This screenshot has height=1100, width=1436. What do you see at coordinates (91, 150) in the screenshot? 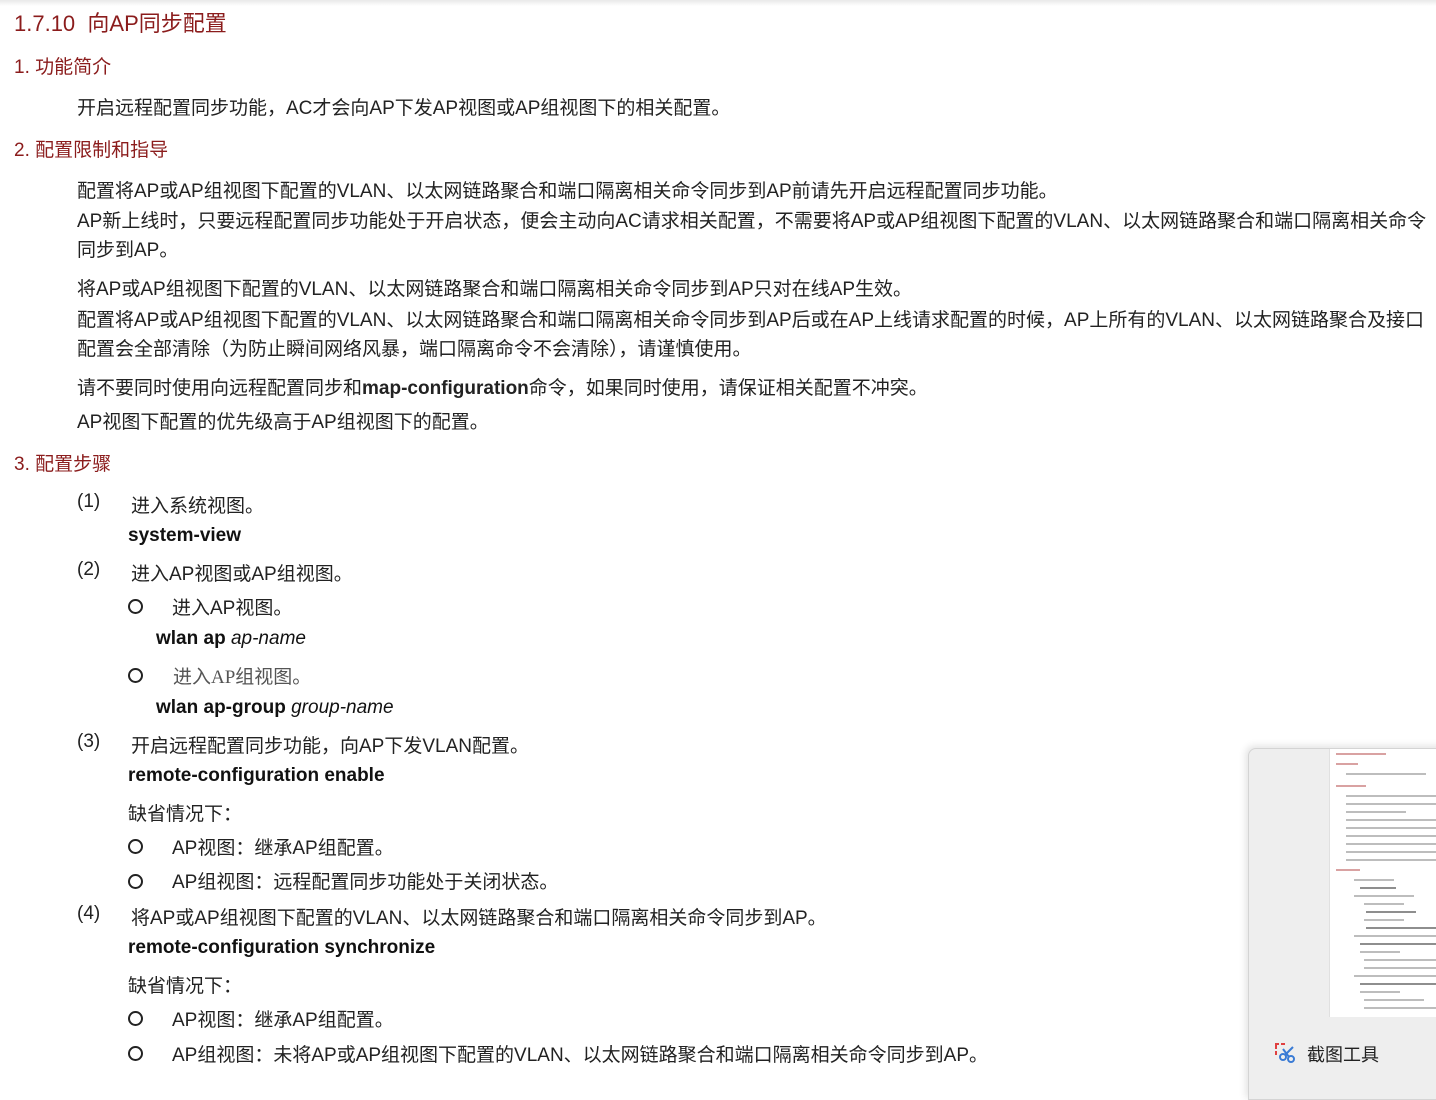
I see `section-2-title: 2. 配置限制和指导` at bounding box center [91, 150].